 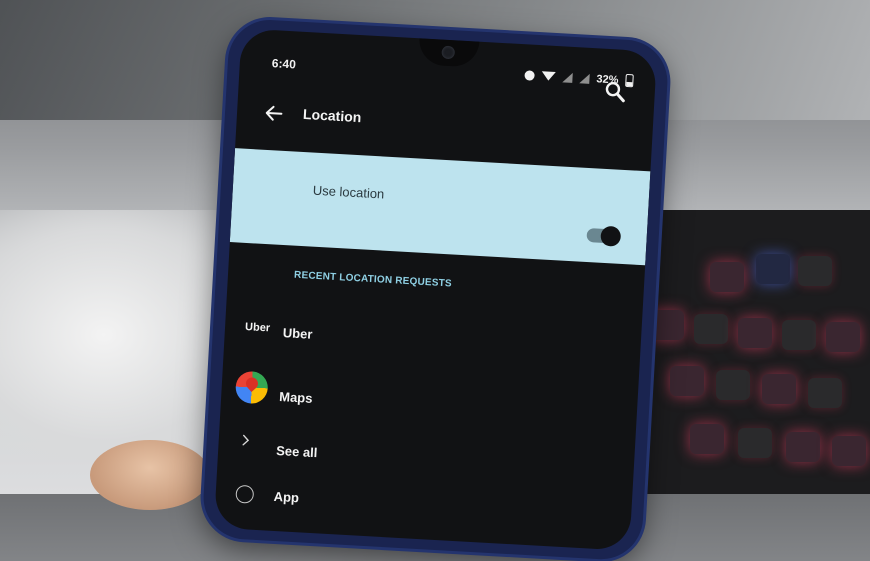 What do you see at coordinates (245, 494) in the screenshot?
I see `app-permission-icon` at bounding box center [245, 494].